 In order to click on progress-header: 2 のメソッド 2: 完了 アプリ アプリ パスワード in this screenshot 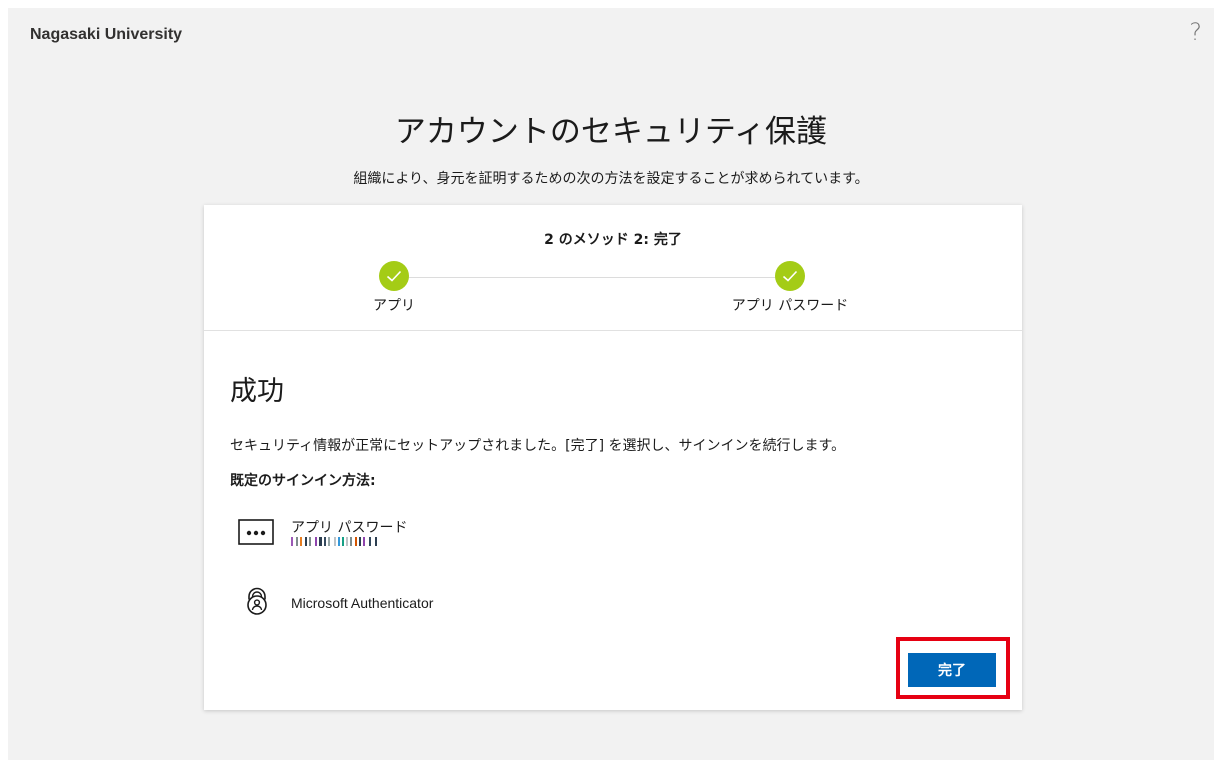, I will do `click(613, 268)`.